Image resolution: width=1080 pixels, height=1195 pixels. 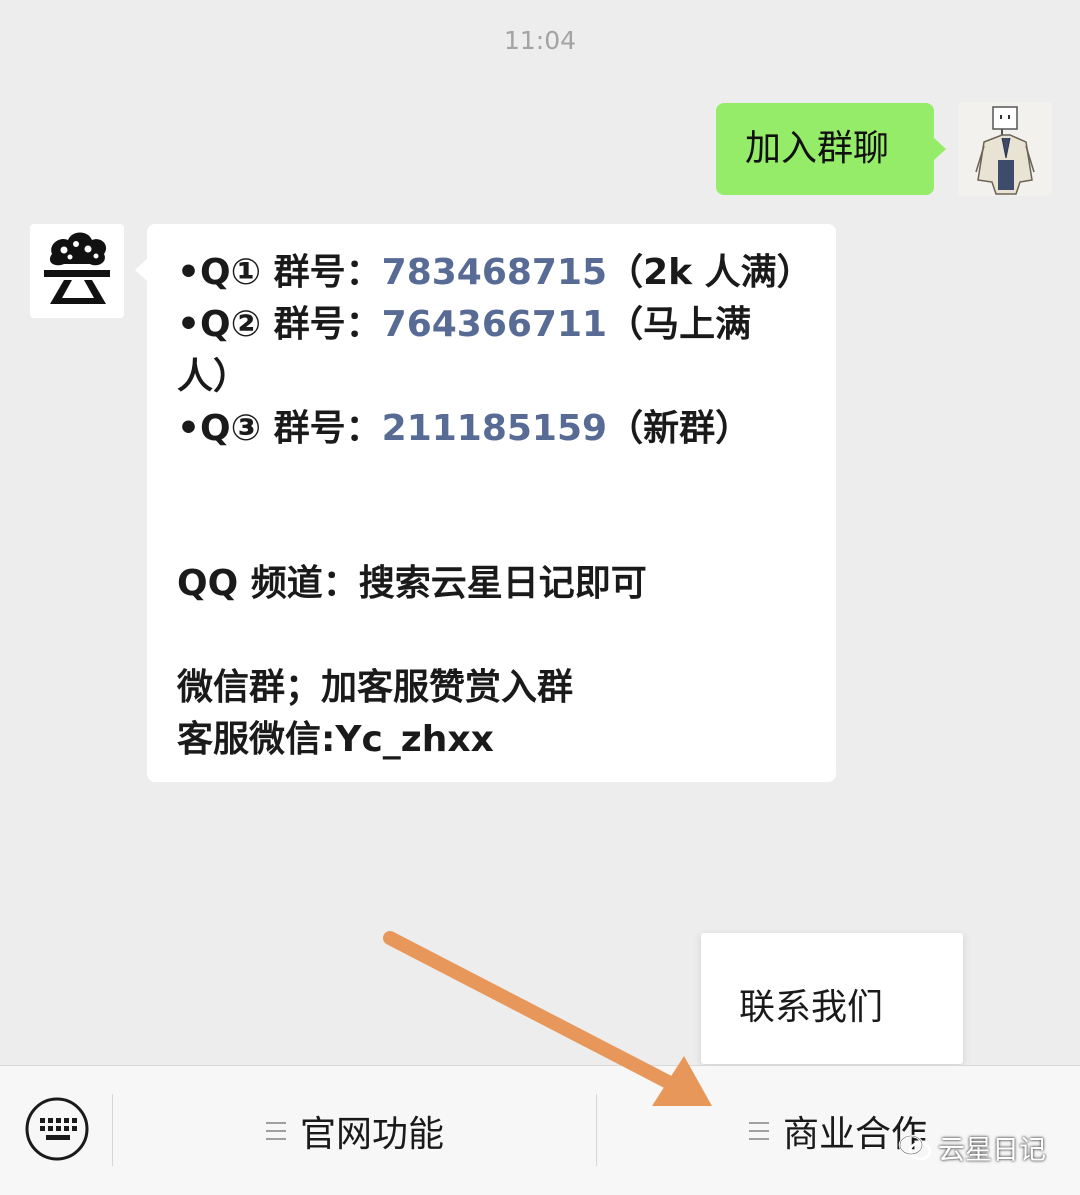 I want to click on message-timestamp: 11:04, so click(x=540, y=40).